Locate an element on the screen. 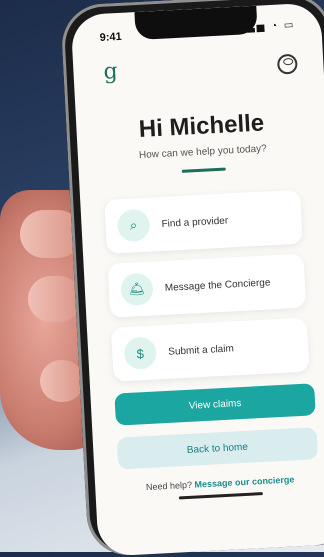 This screenshot has height=557, width=324. option-label: Message the Concierge is located at coordinates (217, 285).